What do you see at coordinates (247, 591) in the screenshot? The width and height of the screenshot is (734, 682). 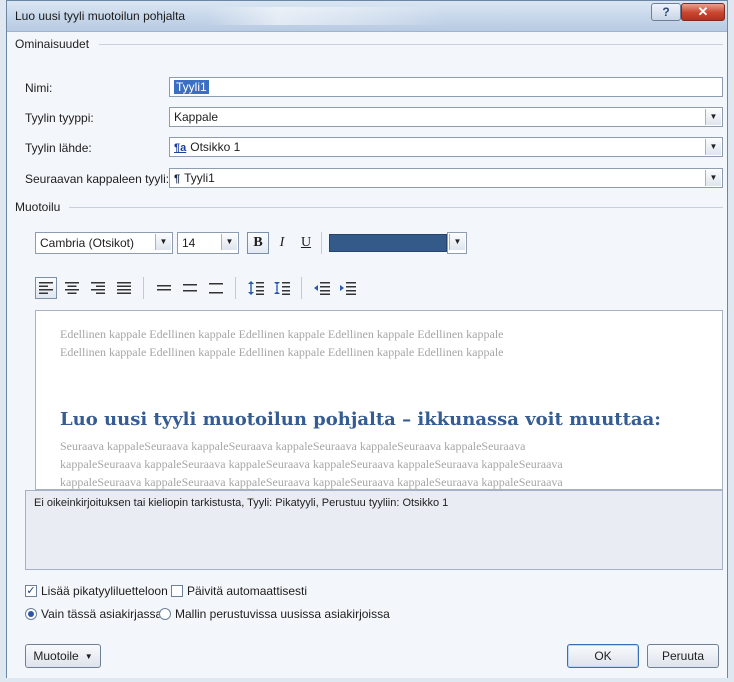 I see `auto-update-label: Päivitä automaattisesti` at bounding box center [247, 591].